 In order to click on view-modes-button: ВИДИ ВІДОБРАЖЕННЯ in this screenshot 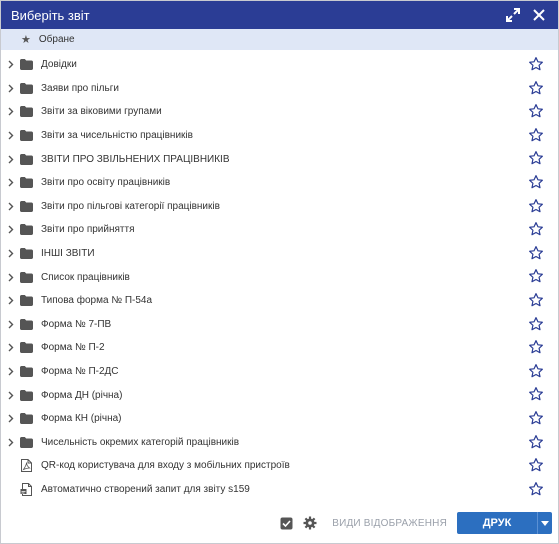, I will do `click(389, 523)`.